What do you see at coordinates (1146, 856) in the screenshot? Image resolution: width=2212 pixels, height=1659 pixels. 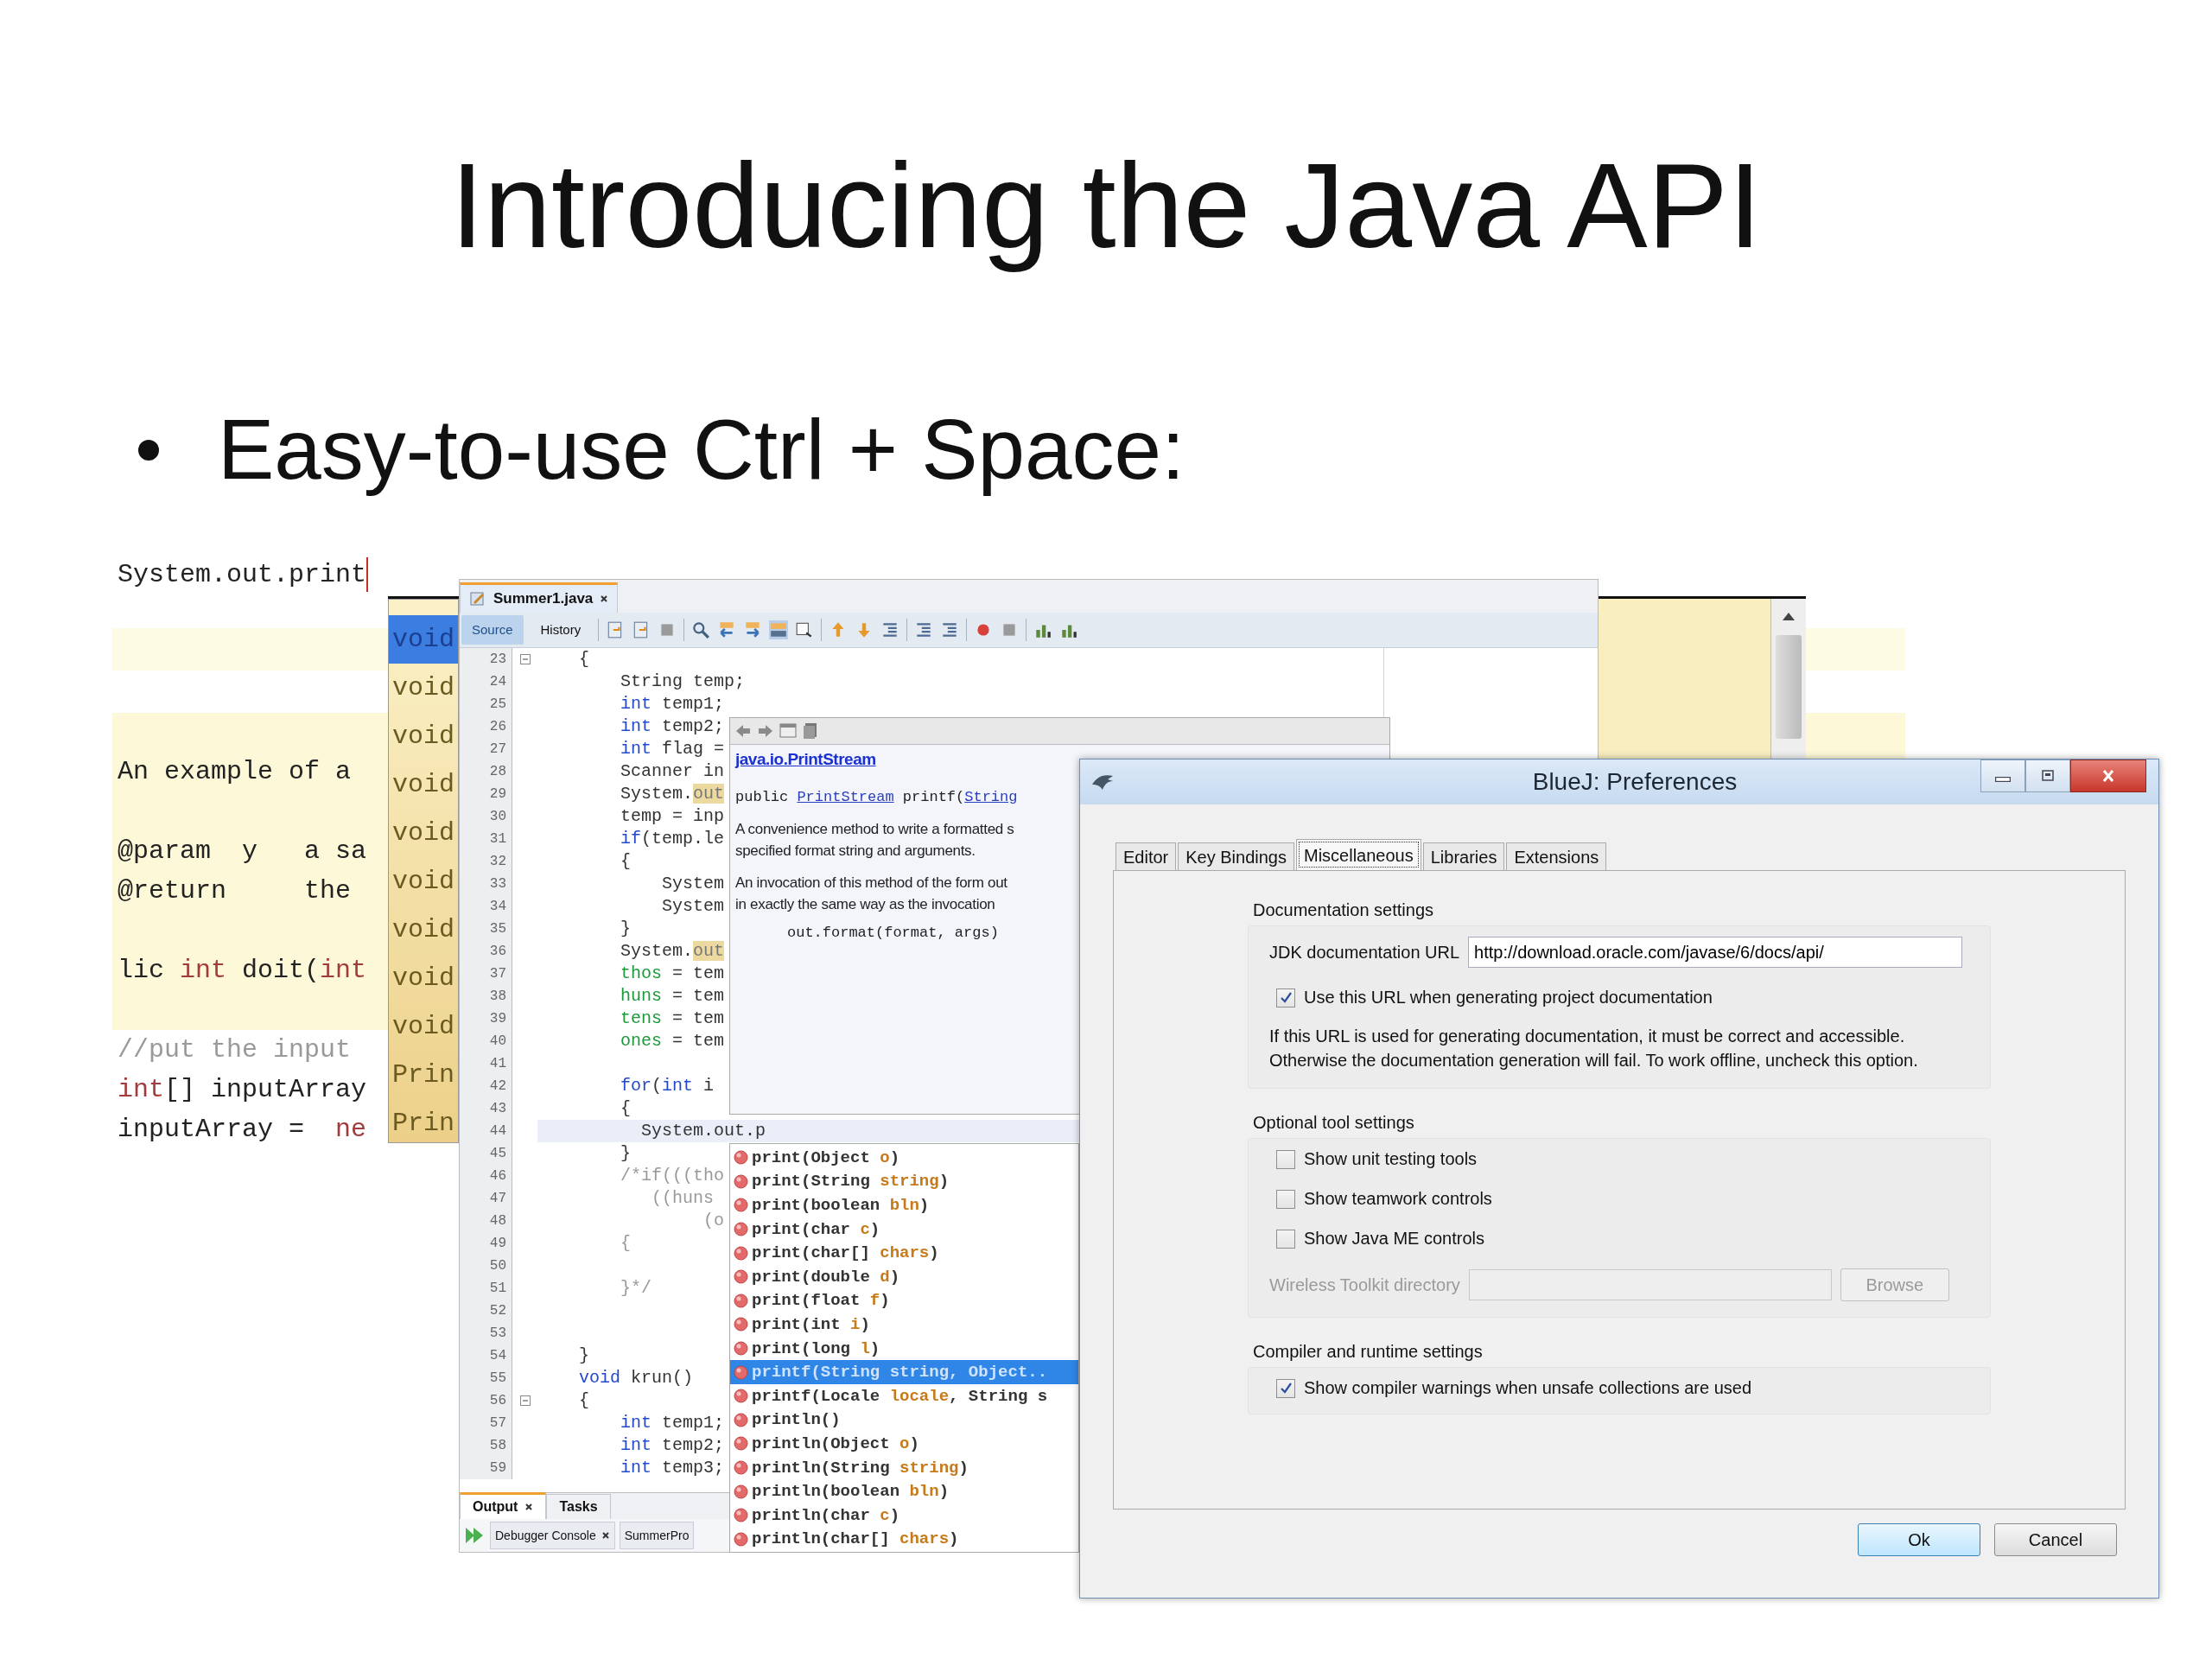 I see `tab: Editor` at bounding box center [1146, 856].